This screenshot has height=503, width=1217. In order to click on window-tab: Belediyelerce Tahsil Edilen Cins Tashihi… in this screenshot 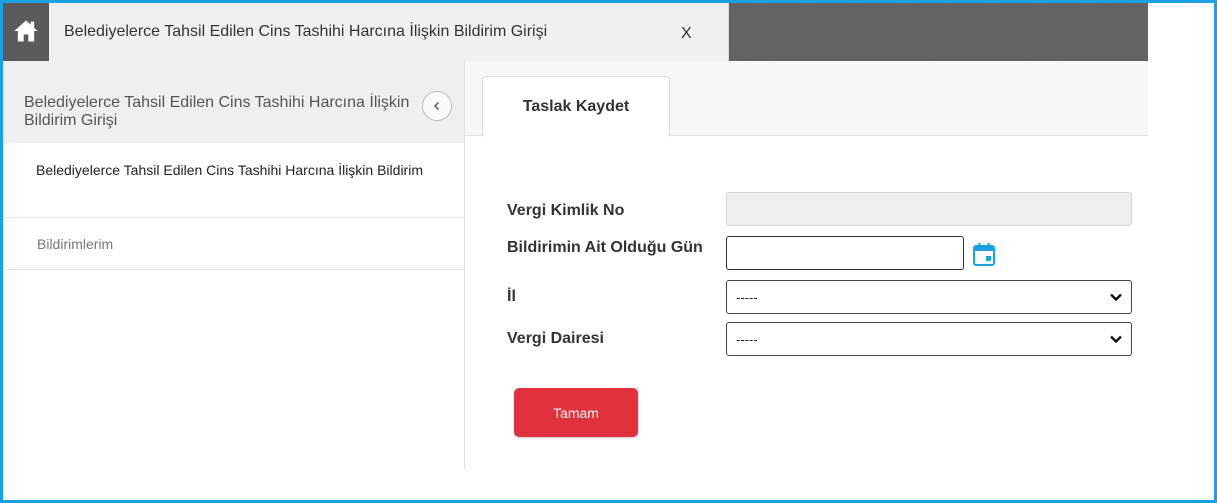, I will do `click(389, 32)`.